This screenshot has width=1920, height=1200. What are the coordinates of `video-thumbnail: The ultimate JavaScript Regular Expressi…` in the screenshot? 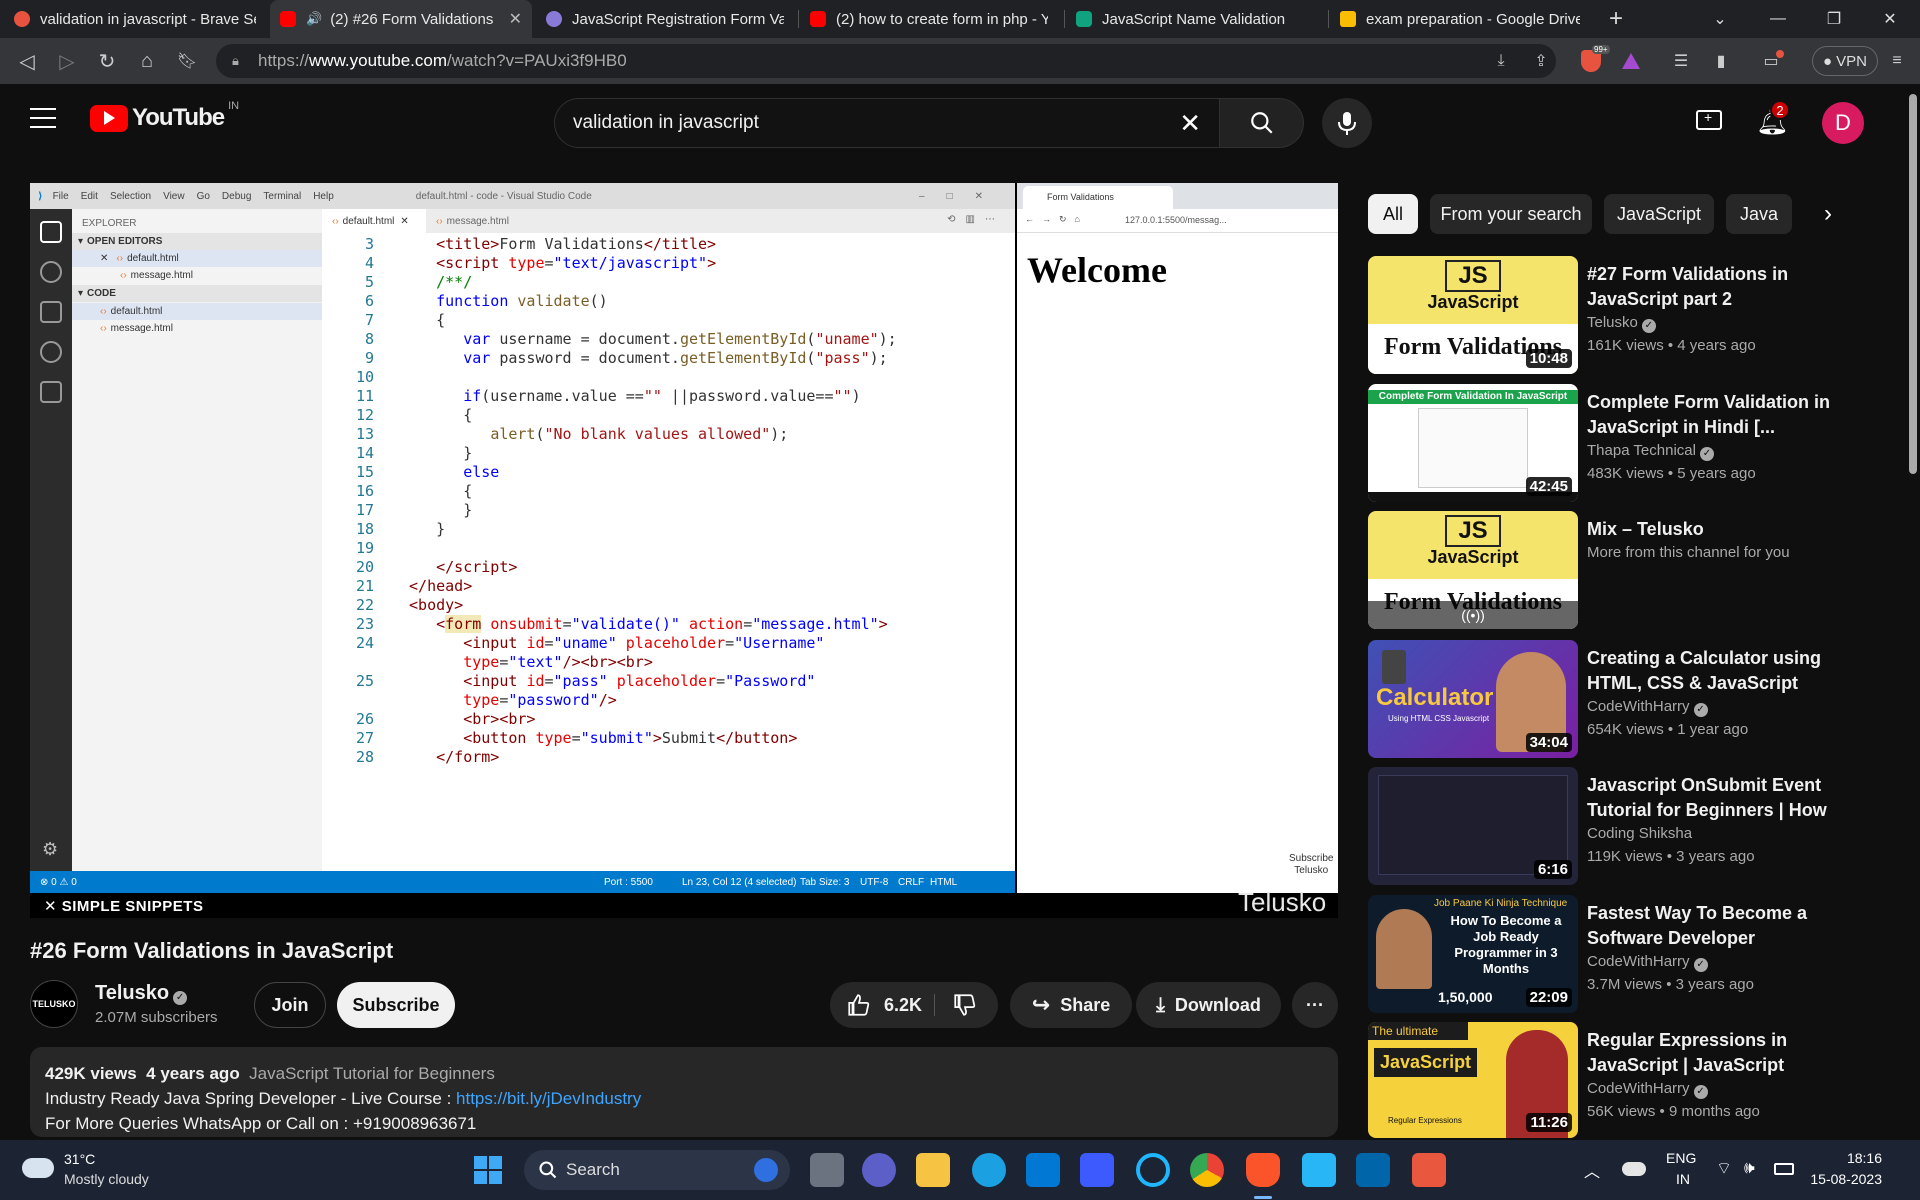 It's located at (1473, 1080).